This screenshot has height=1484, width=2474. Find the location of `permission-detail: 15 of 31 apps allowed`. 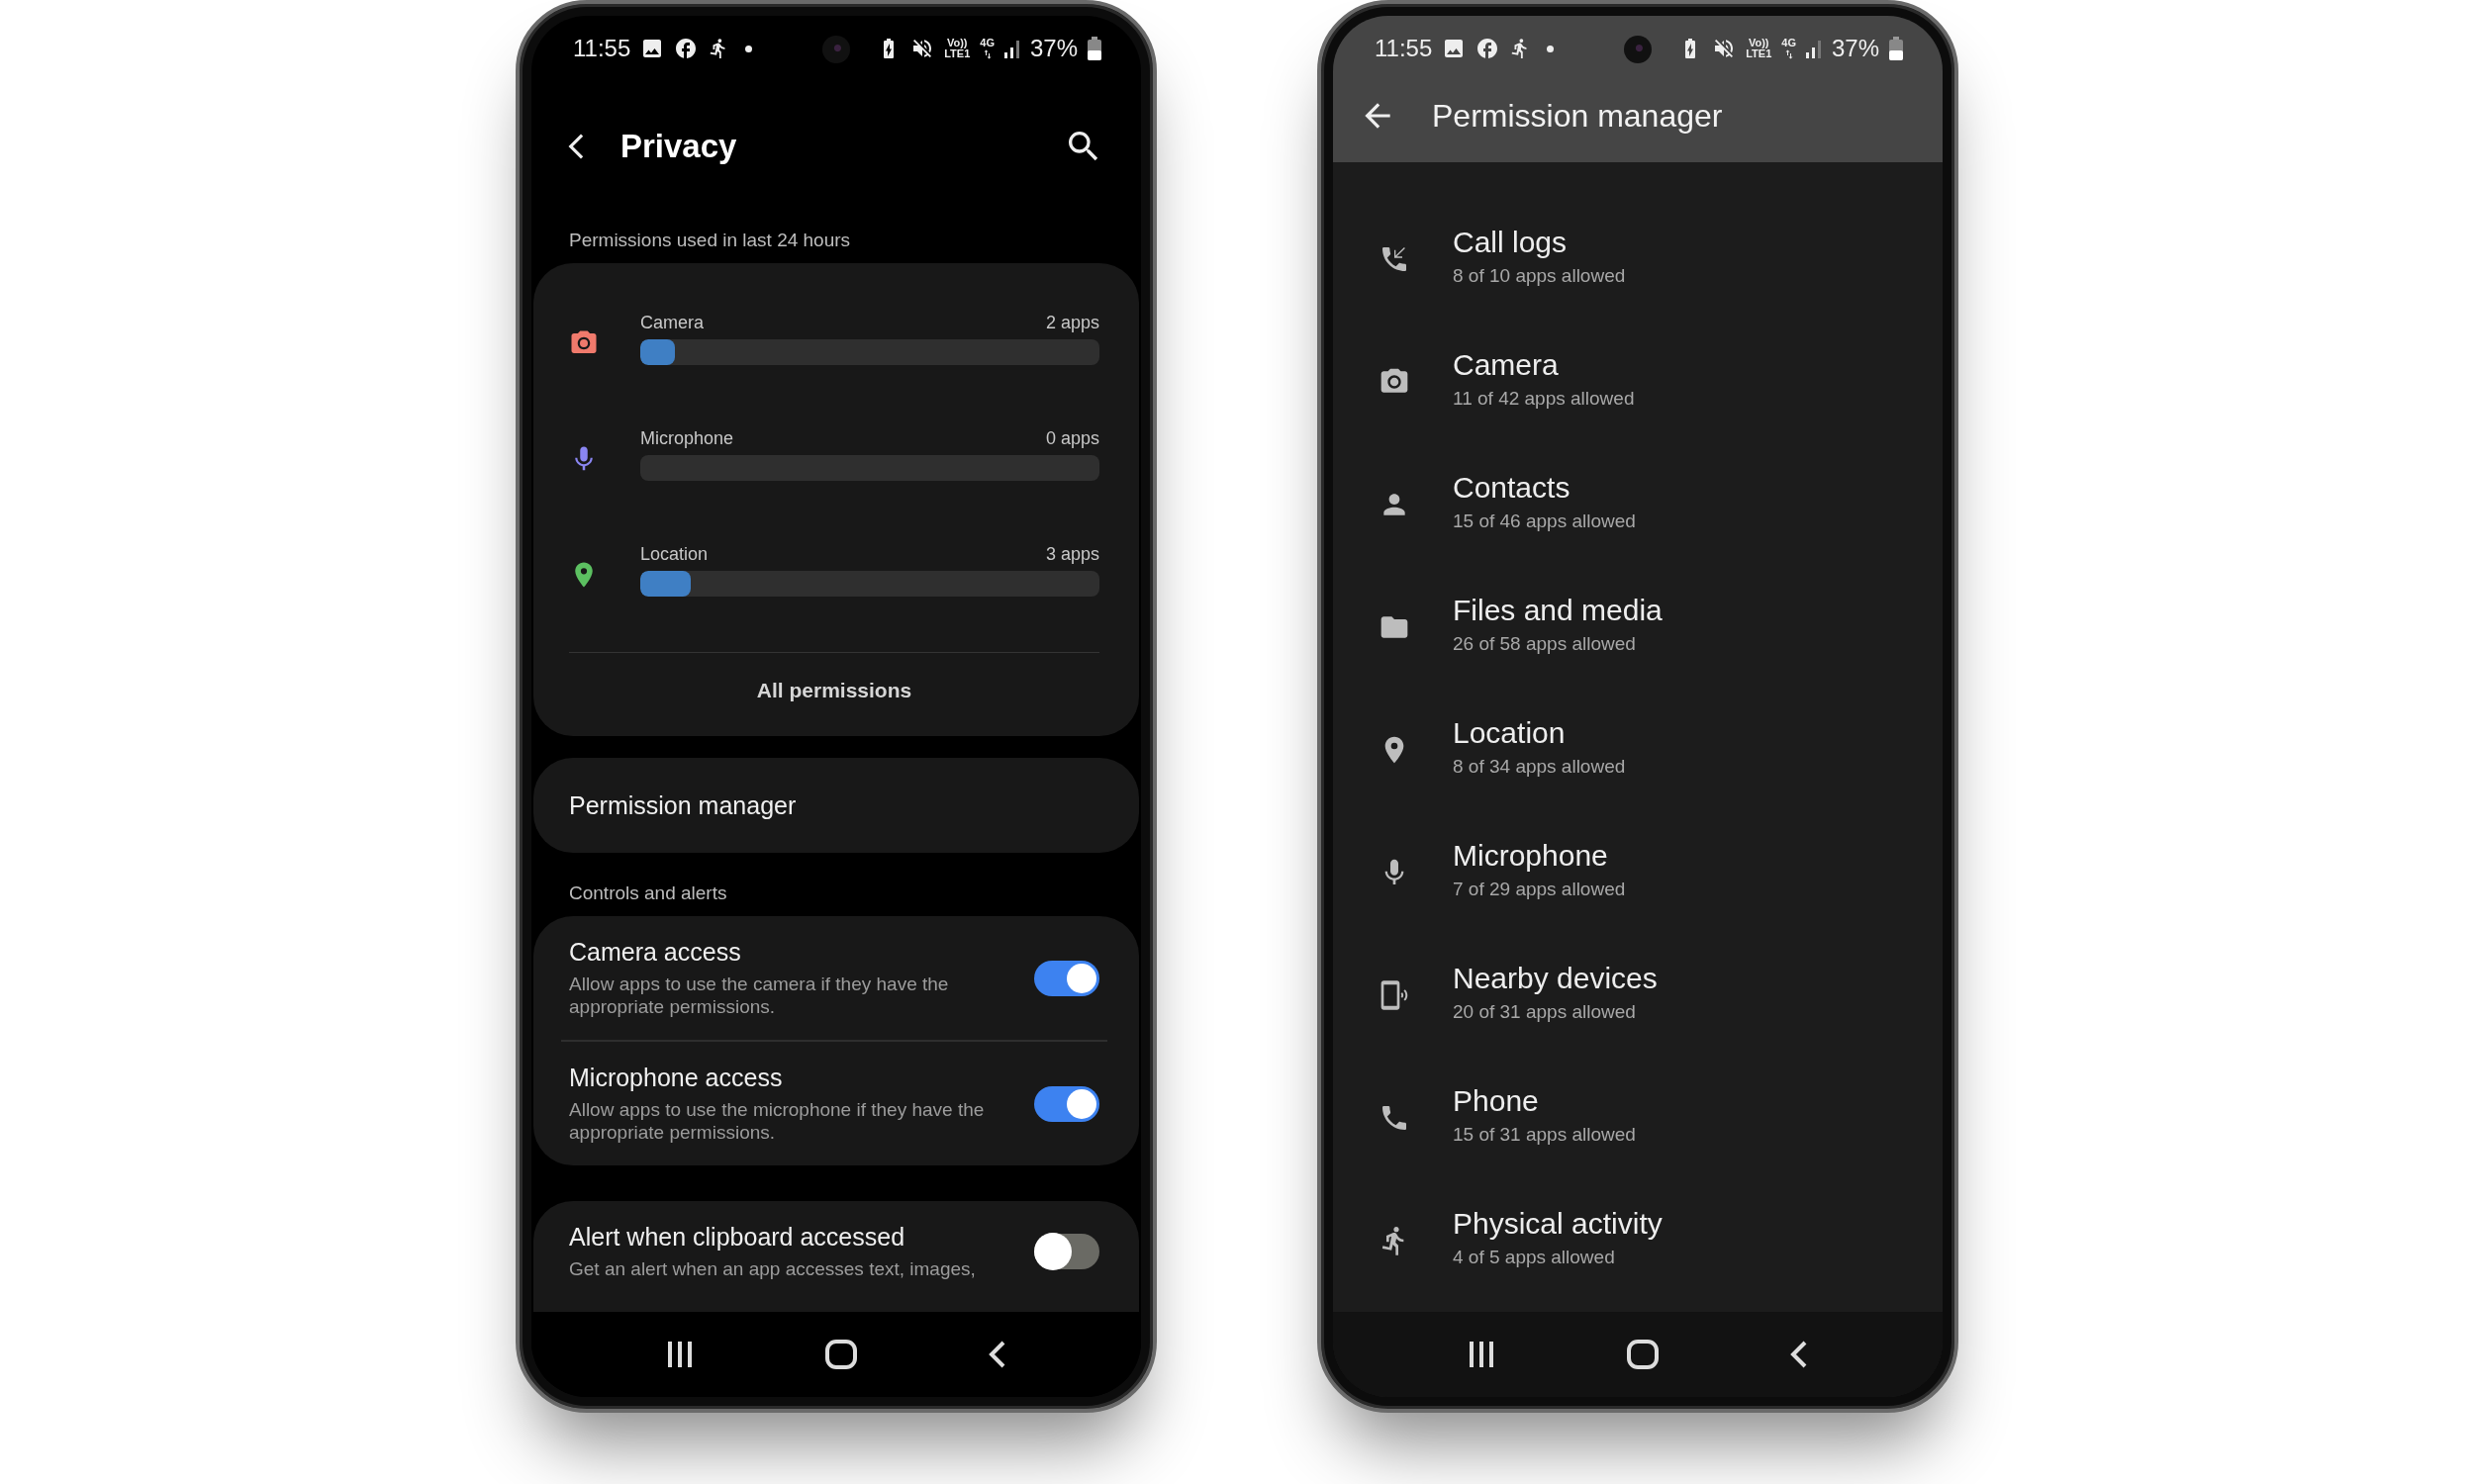

permission-detail: 15 of 31 apps allowed is located at coordinates (1545, 1135).